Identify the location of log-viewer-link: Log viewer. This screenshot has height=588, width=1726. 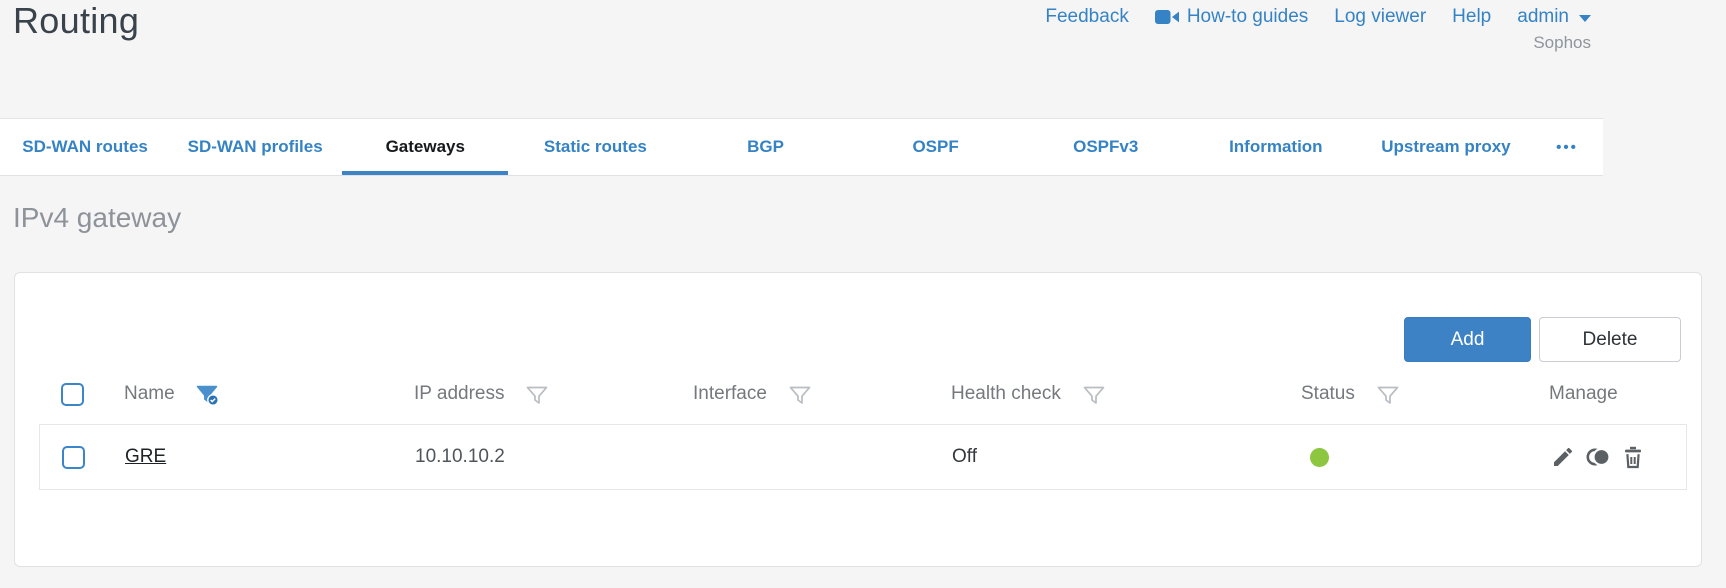
(1380, 17).